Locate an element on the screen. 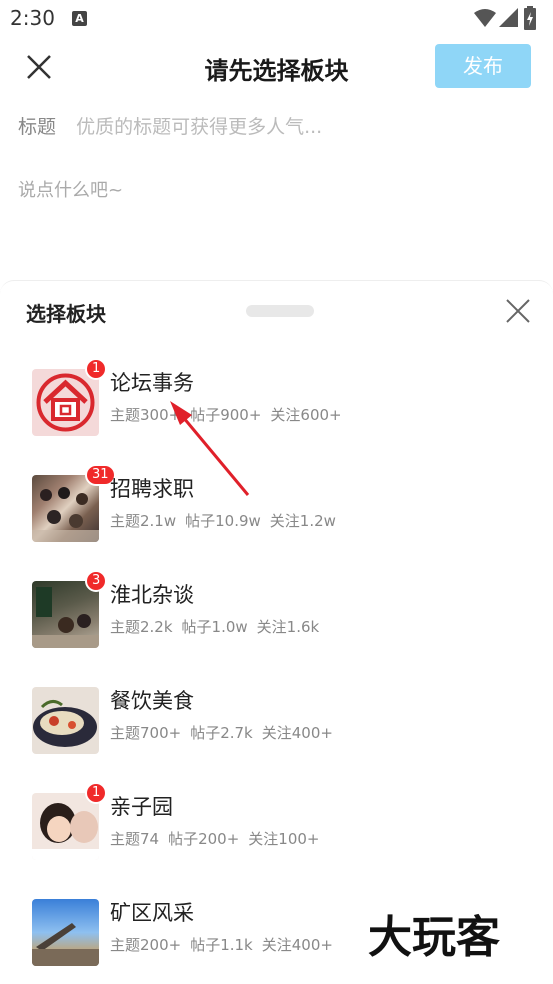  topic-count: 主题2.1w is located at coordinates (143, 521).